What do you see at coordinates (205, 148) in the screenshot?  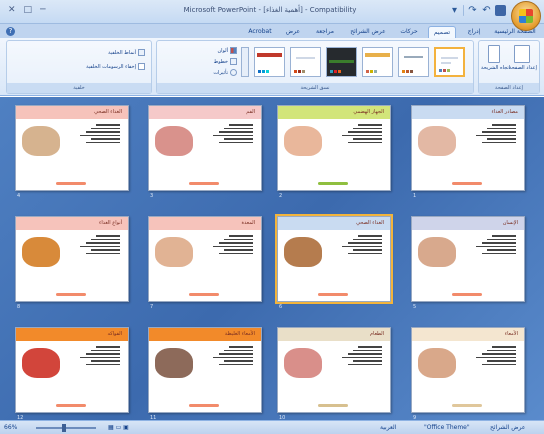 I see `slide-thumbnail: الفم` at bounding box center [205, 148].